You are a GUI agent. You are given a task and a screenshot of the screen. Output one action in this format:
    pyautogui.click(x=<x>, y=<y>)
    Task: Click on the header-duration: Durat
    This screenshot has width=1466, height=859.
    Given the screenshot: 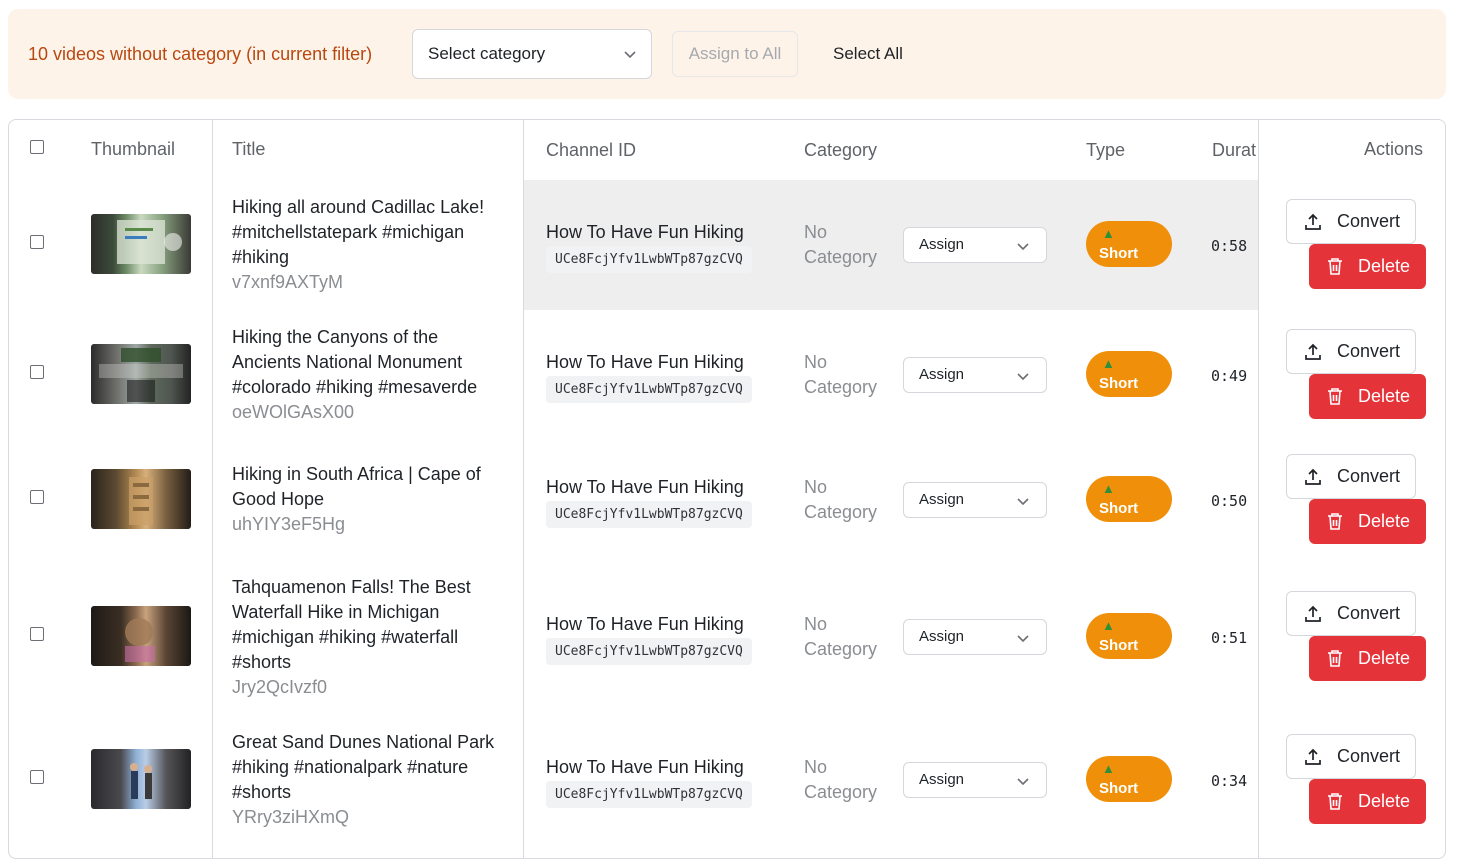 What is the action you would take?
    pyautogui.click(x=1235, y=150)
    